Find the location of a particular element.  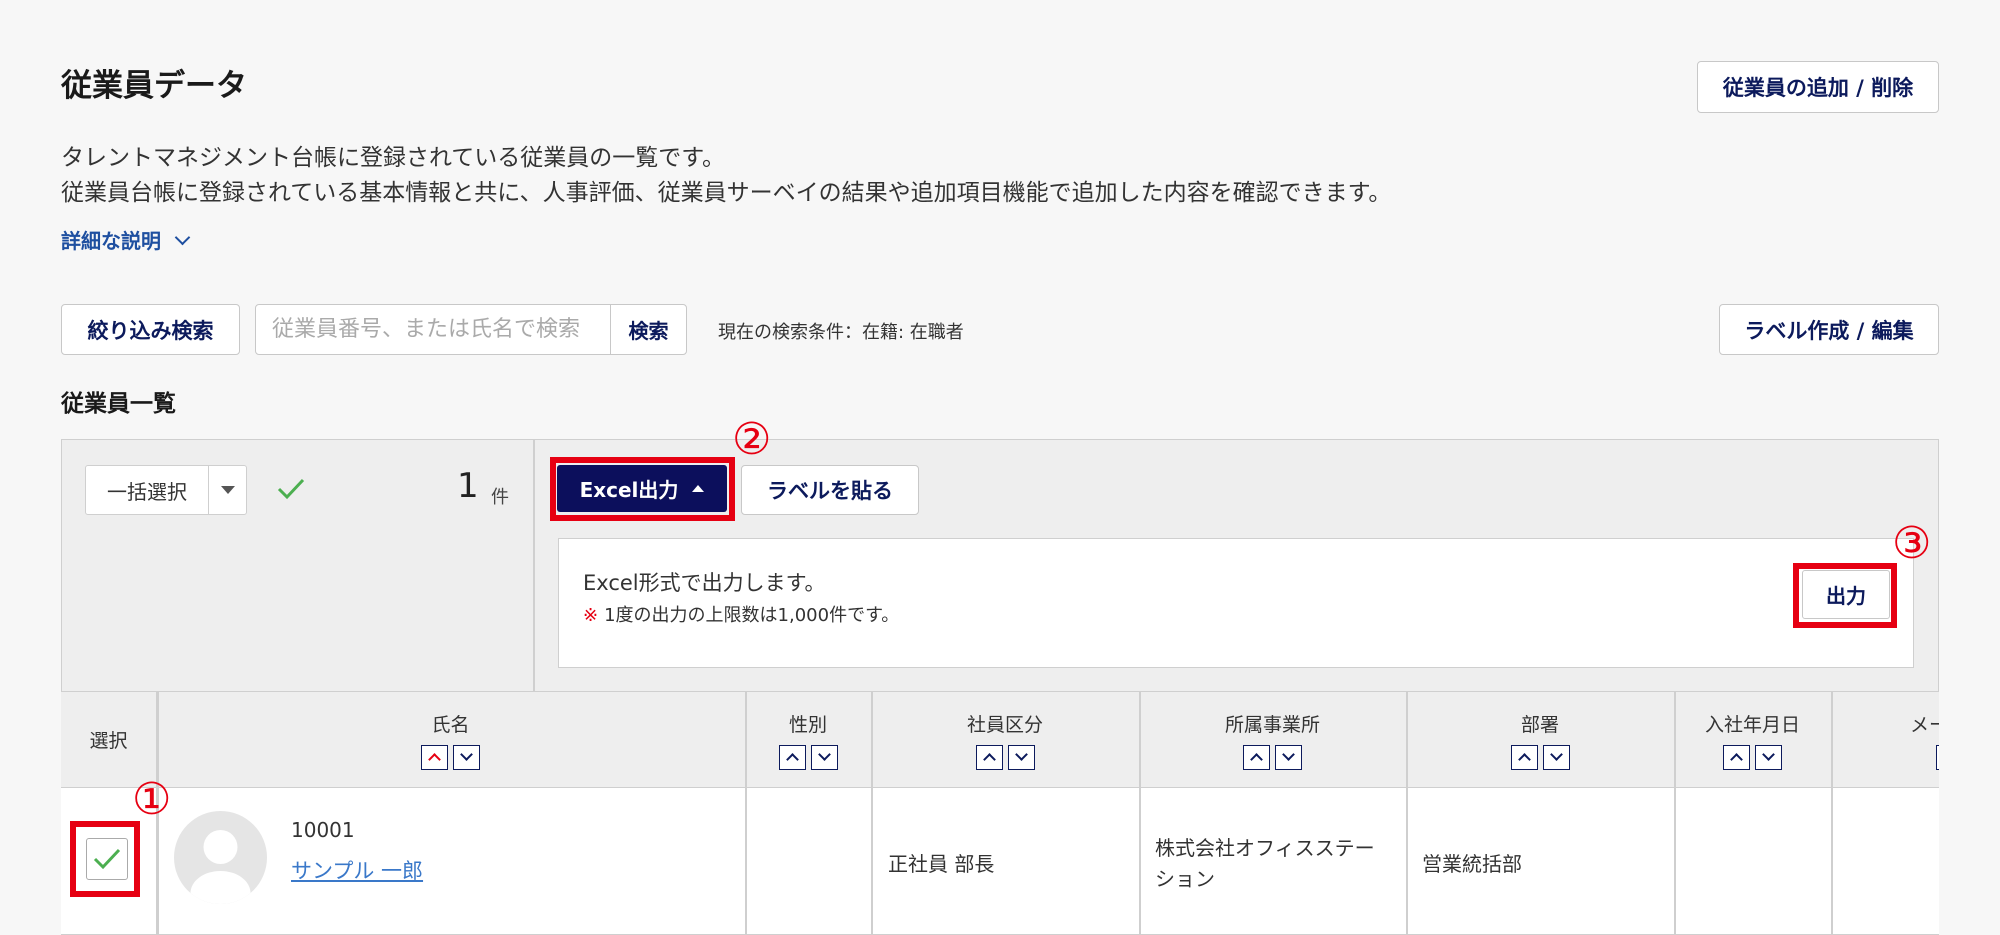

cell-employee-type: 正社員 部長 is located at coordinates (941, 864).